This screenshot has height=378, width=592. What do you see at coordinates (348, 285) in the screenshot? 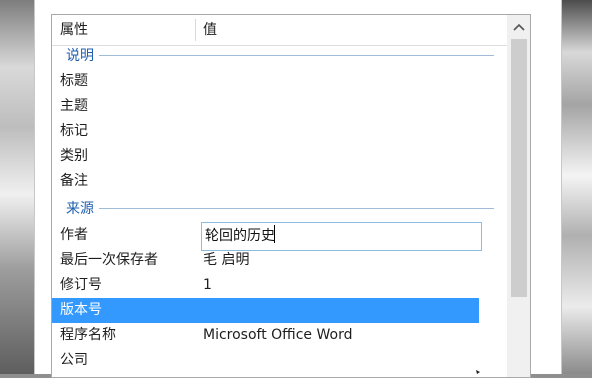
I see `property-value: 1` at bounding box center [348, 285].